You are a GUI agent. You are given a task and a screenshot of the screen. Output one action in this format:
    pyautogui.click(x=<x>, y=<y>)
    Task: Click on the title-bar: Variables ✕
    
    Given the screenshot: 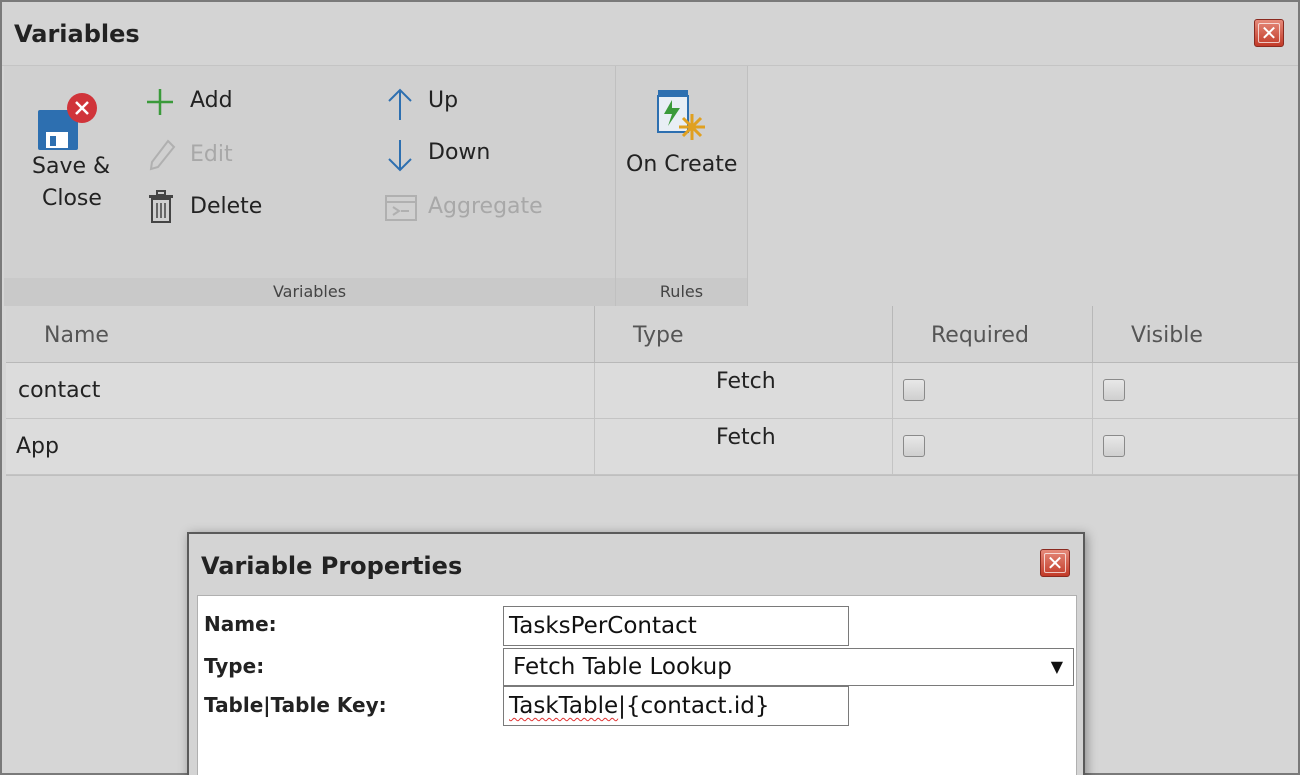 What is the action you would take?
    pyautogui.click(x=650, y=34)
    